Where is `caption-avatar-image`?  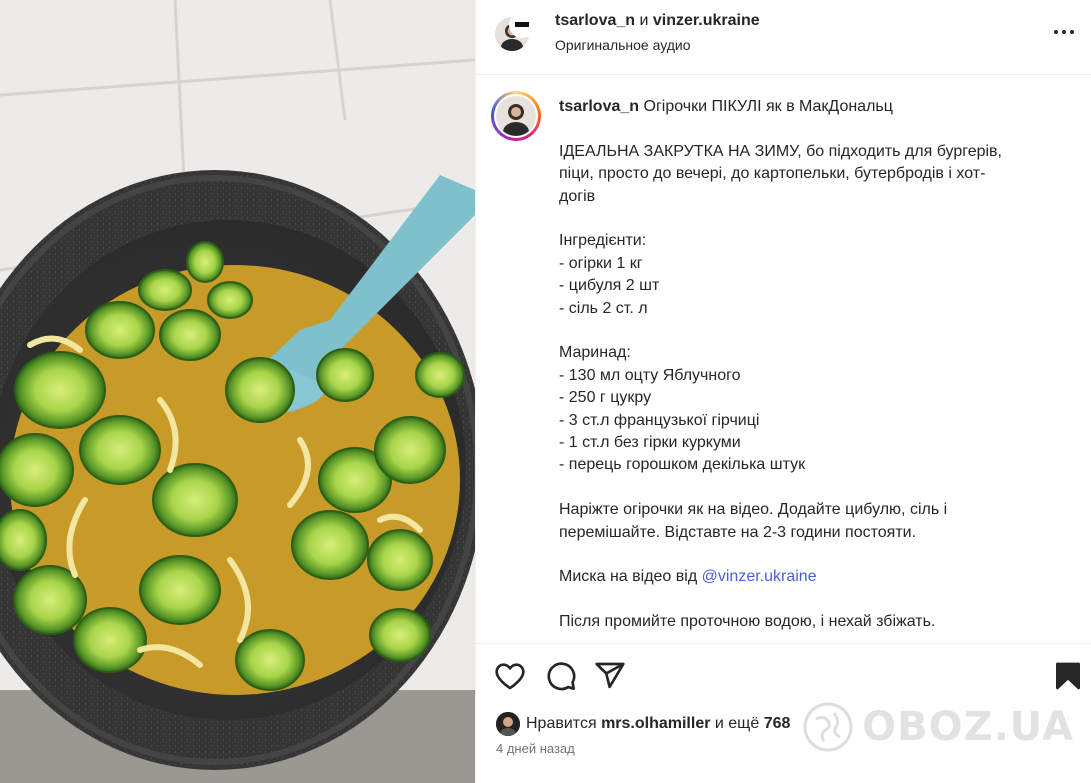 caption-avatar-image is located at coordinates (516, 116).